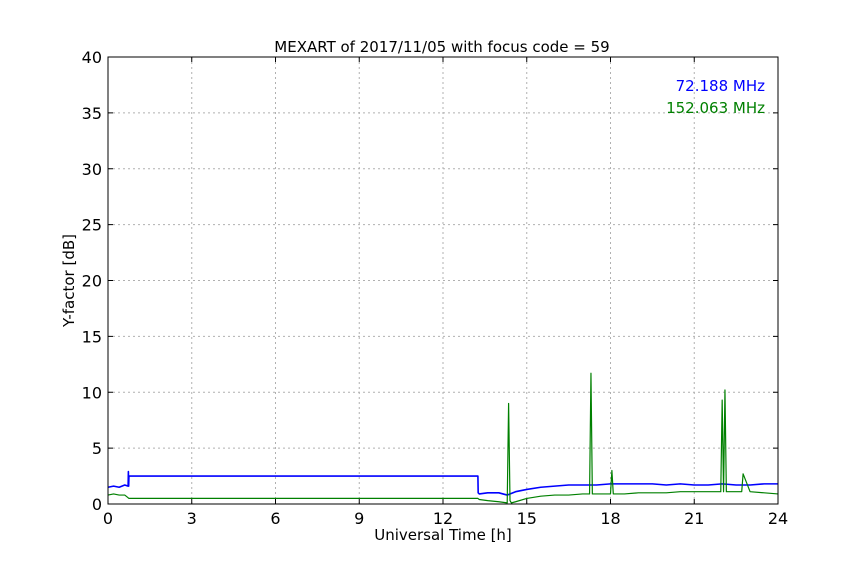  What do you see at coordinates (97, 448) in the screenshot?
I see `y-tick-label: 5` at bounding box center [97, 448].